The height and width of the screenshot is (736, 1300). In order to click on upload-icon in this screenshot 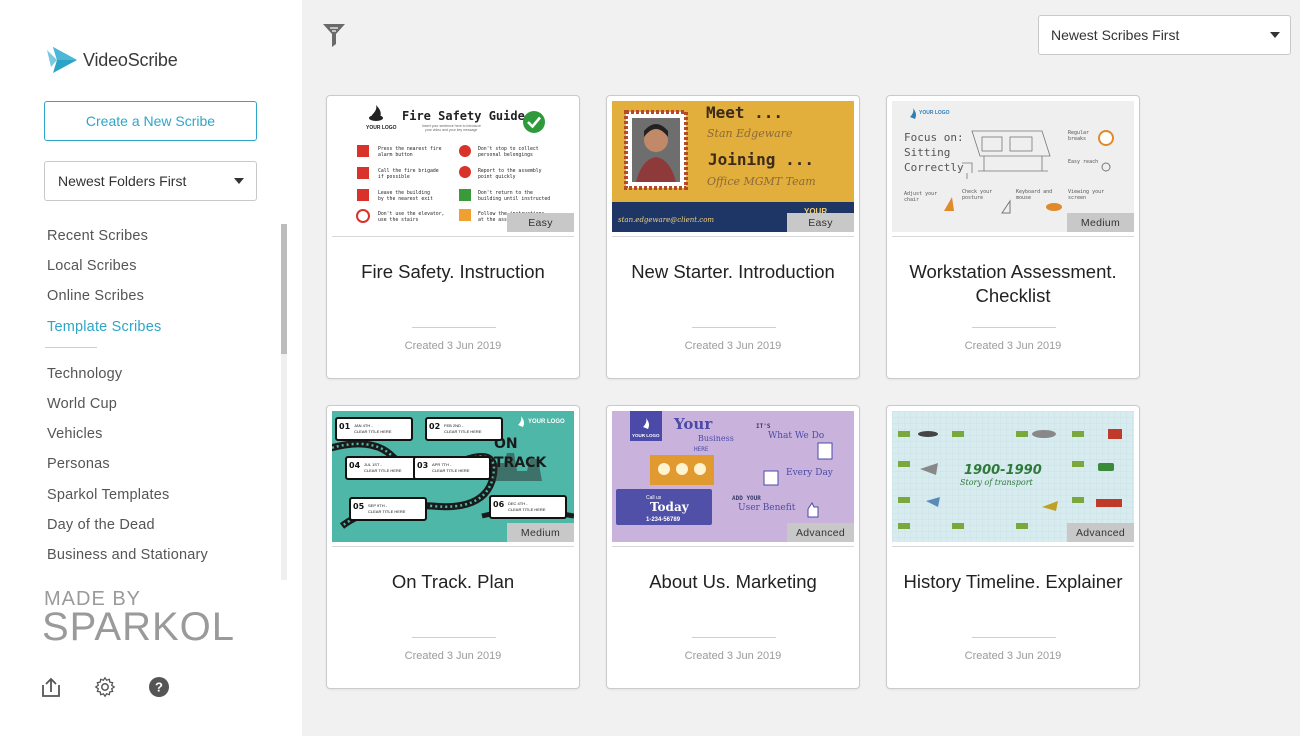, I will do `click(51, 687)`.